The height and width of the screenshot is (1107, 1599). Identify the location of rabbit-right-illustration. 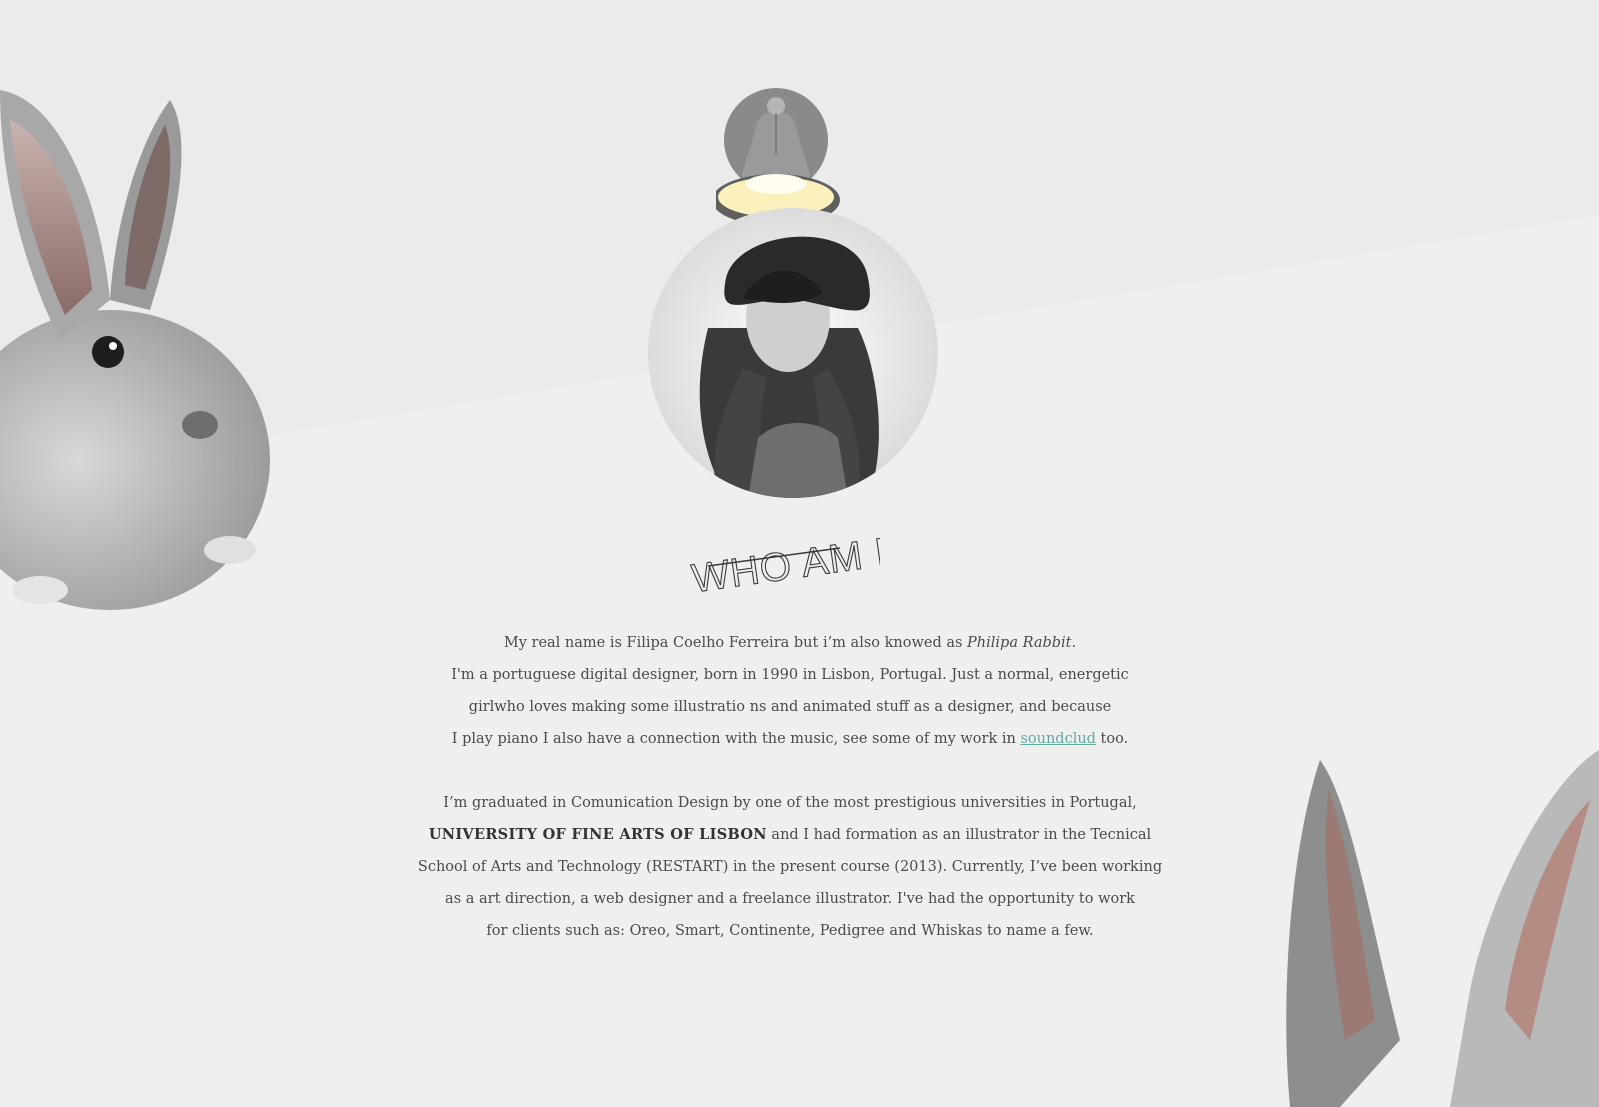
(1442, 928).